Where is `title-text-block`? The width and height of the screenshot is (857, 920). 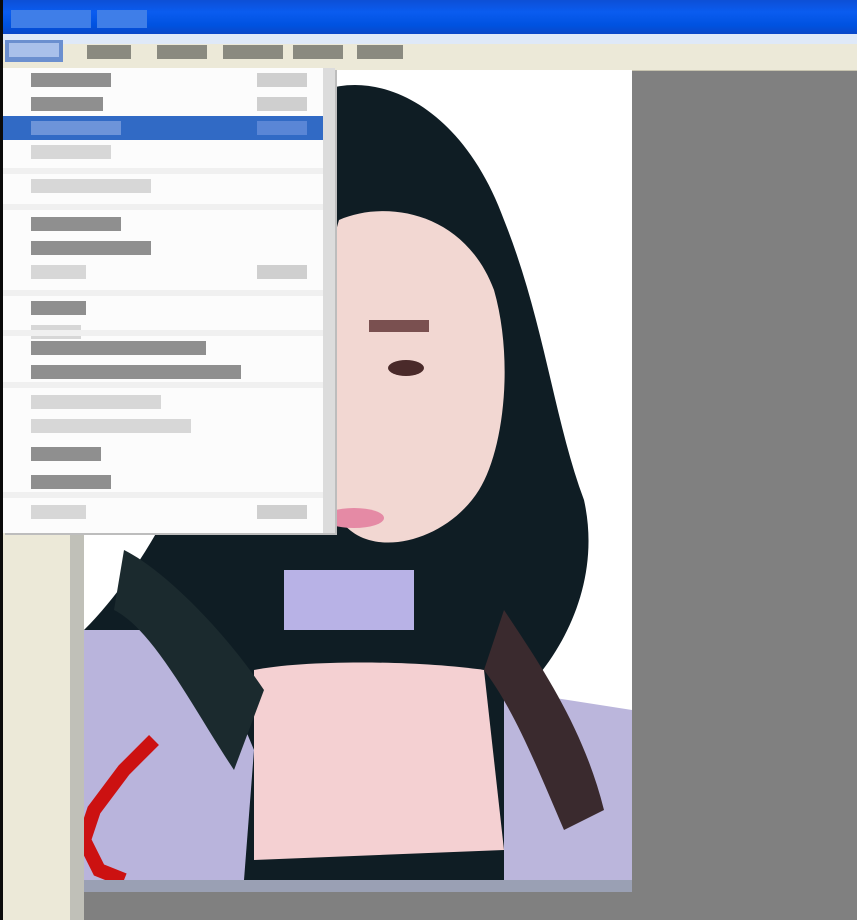
title-text-block is located at coordinates (122, 19).